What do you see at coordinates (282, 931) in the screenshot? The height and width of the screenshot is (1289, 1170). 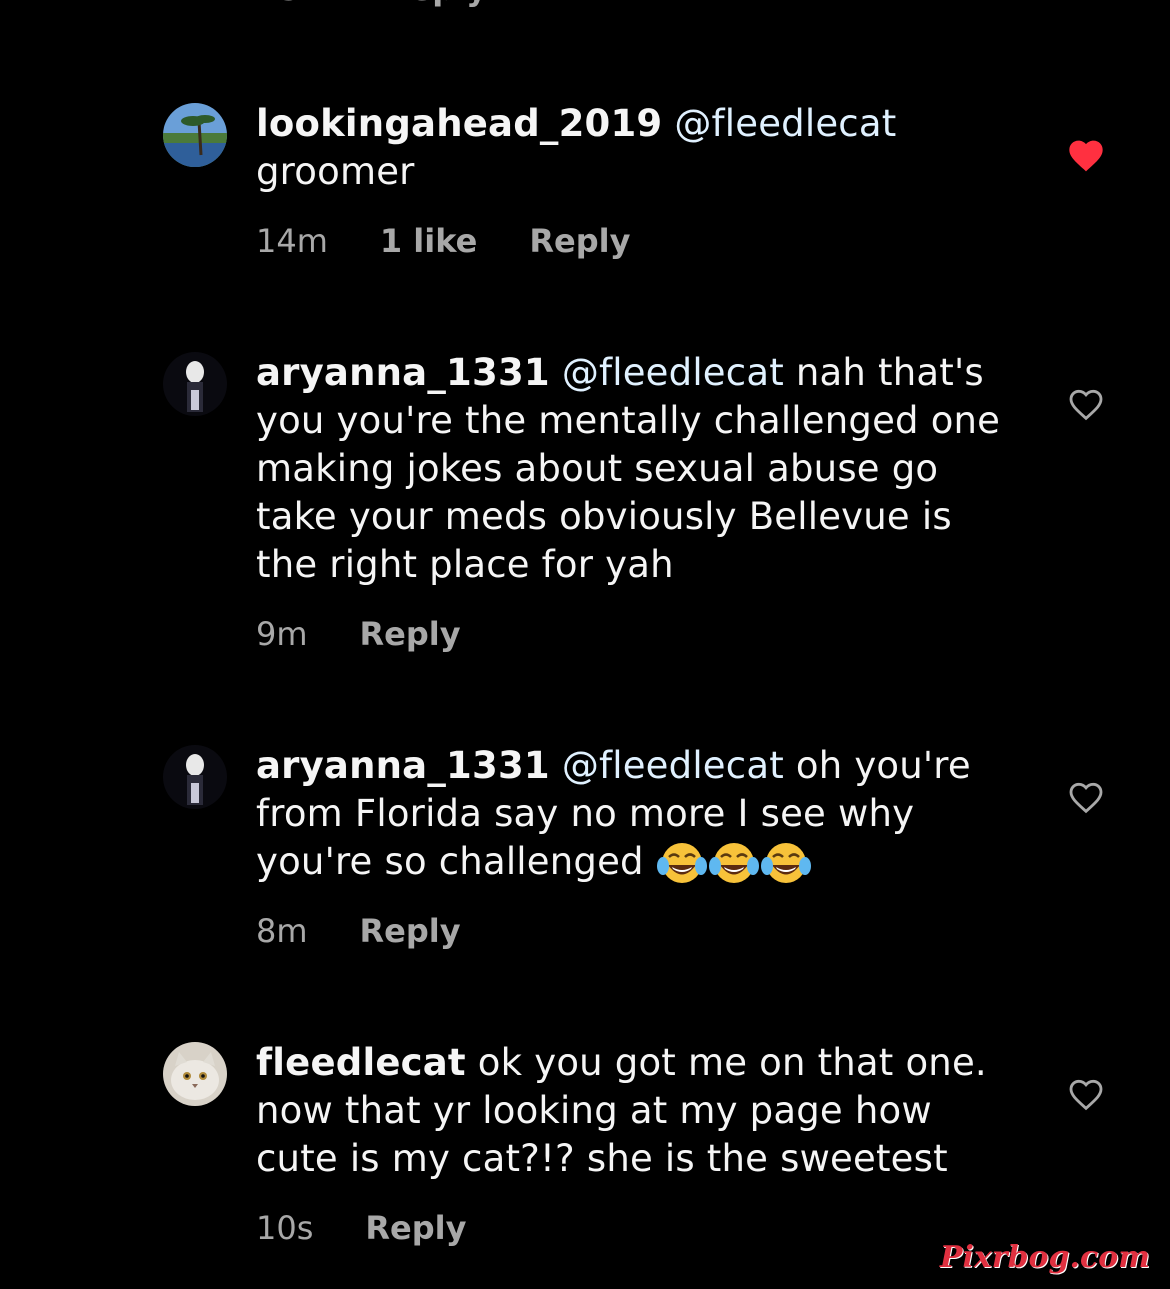 I see `comment-time: 8m` at bounding box center [282, 931].